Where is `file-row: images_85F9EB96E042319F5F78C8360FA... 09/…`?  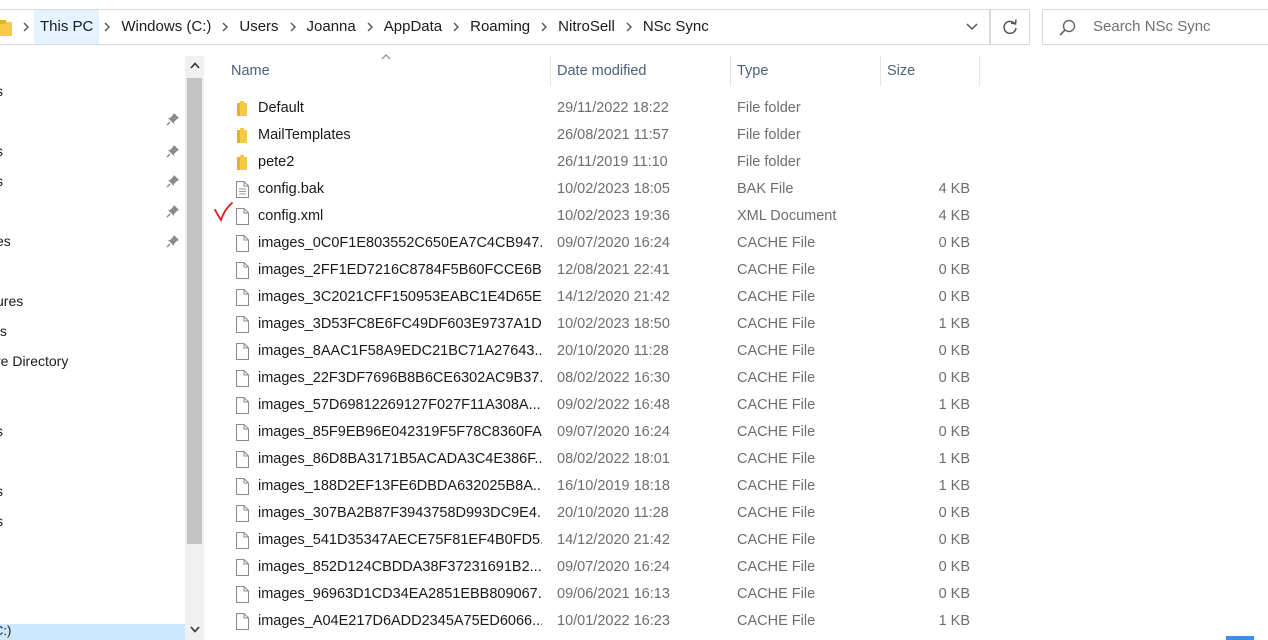
file-row: images_85F9EB96E042319F5F78C8360FA... 09/… is located at coordinates (736, 432).